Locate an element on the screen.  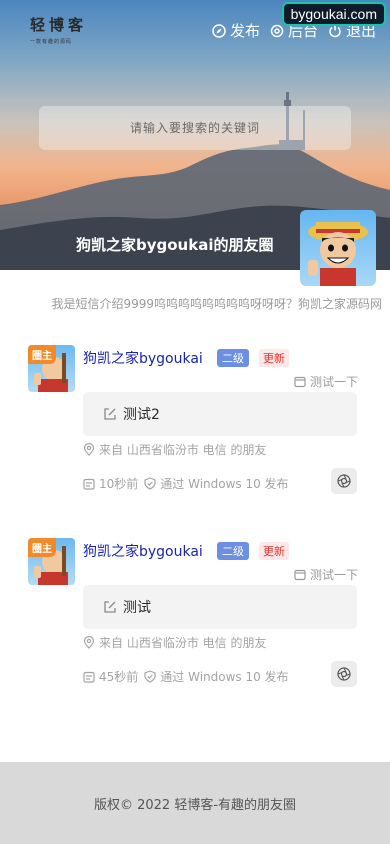
post-meta: 10秒前 通过 Windows 10 发布 is located at coordinates (186, 483).